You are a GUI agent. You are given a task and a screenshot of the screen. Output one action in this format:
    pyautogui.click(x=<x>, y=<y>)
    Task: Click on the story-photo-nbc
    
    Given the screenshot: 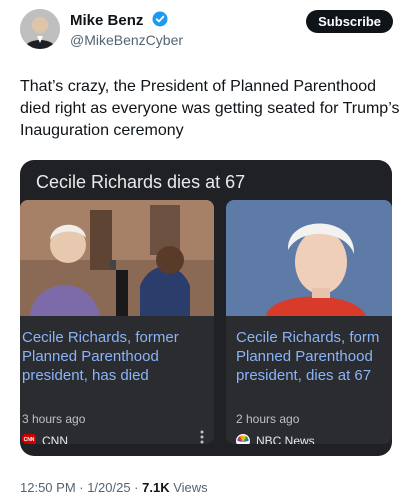 What is the action you would take?
    pyautogui.click(x=309, y=258)
    